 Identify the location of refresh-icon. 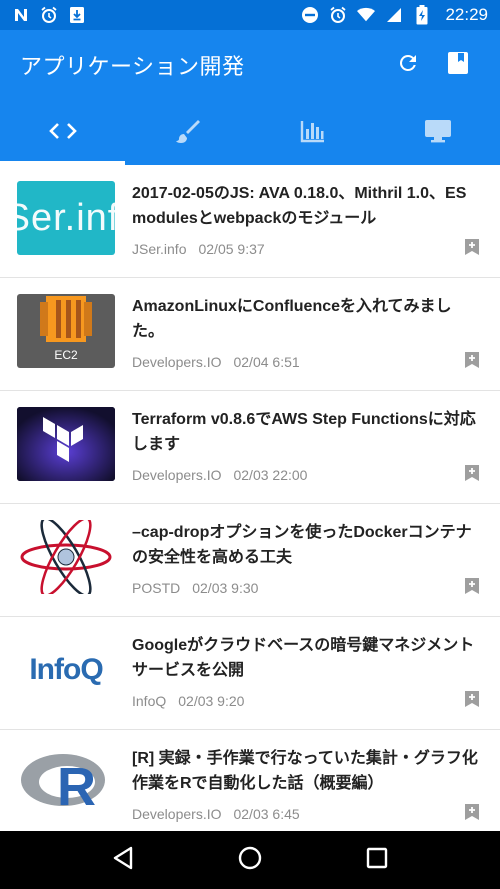
(408, 65).